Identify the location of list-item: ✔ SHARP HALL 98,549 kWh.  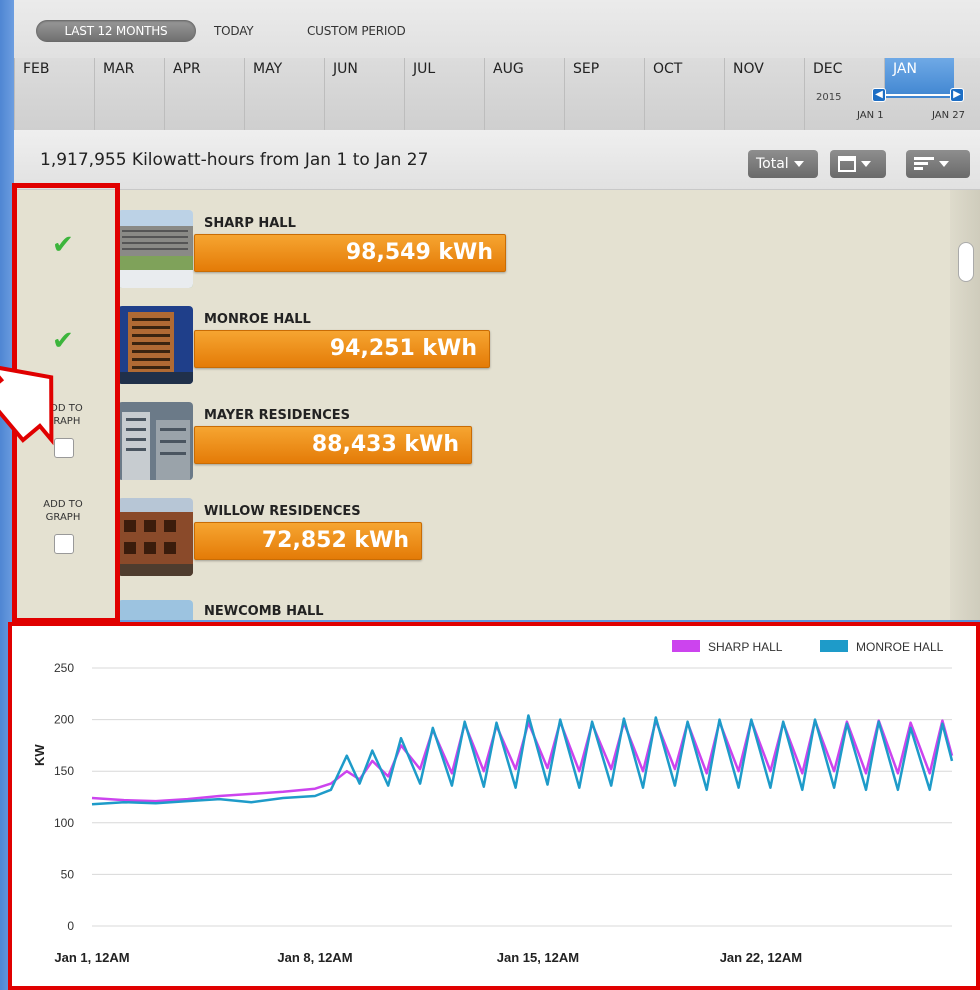
(479, 240).